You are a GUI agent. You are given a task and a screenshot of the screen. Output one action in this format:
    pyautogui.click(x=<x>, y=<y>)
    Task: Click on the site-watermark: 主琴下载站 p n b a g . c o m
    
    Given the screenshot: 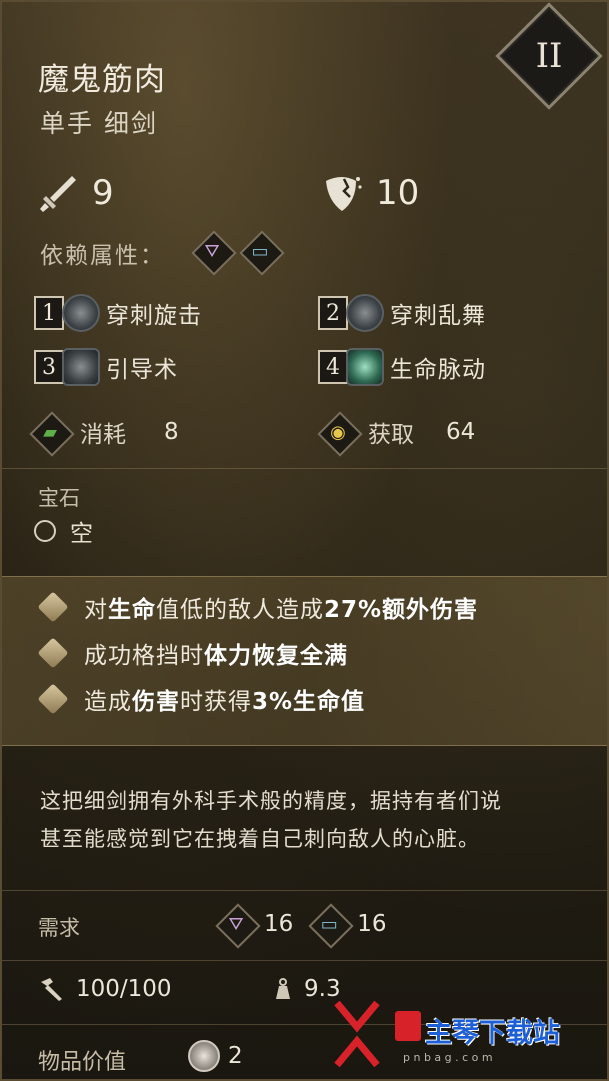 What is the action you would take?
    pyautogui.click(x=452, y=1034)
    